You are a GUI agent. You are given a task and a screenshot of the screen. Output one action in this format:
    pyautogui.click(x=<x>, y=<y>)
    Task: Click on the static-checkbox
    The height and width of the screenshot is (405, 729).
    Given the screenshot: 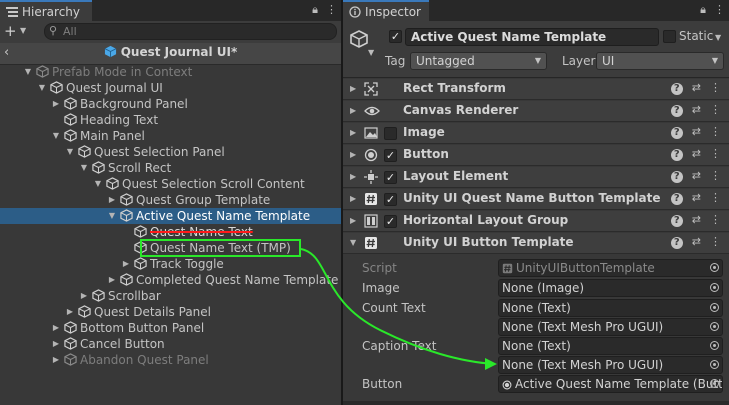 What is the action you would take?
    pyautogui.click(x=669, y=36)
    